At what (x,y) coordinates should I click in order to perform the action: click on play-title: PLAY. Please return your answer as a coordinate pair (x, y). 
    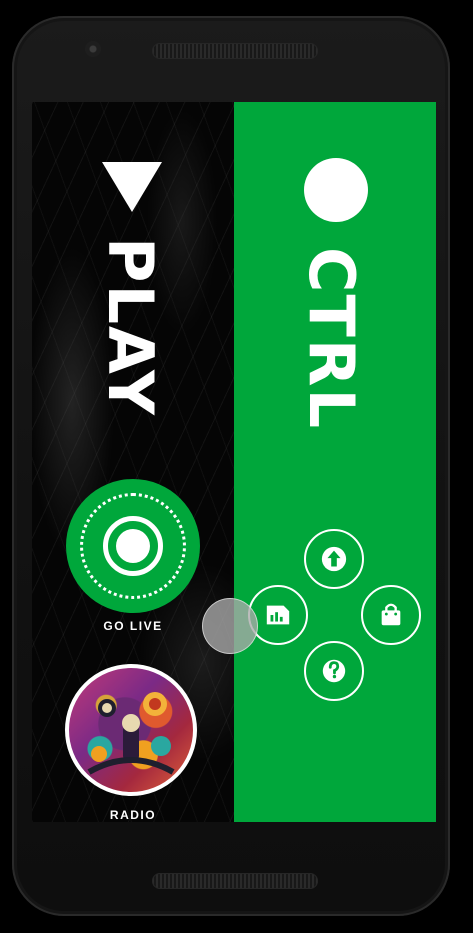
    Looking at the image, I should click on (130, 327).